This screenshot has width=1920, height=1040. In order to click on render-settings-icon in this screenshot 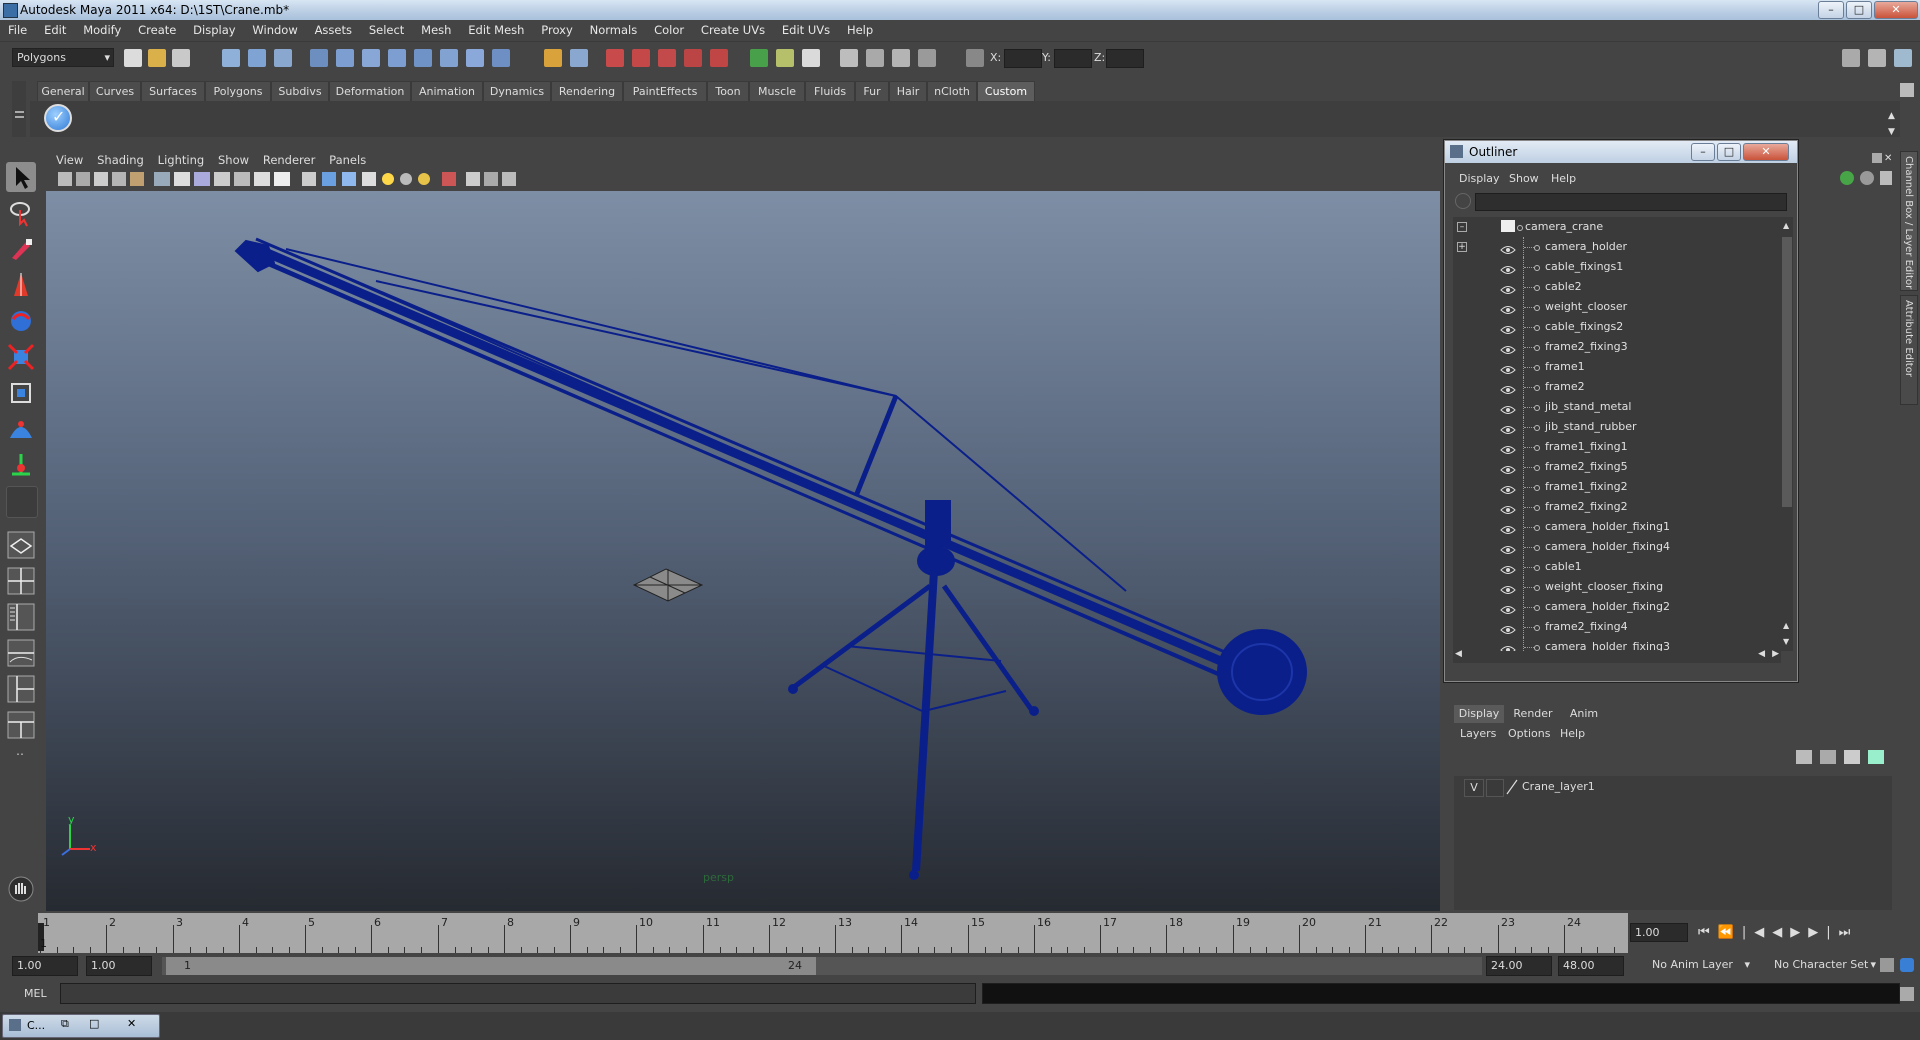, I will do `click(667, 58)`.